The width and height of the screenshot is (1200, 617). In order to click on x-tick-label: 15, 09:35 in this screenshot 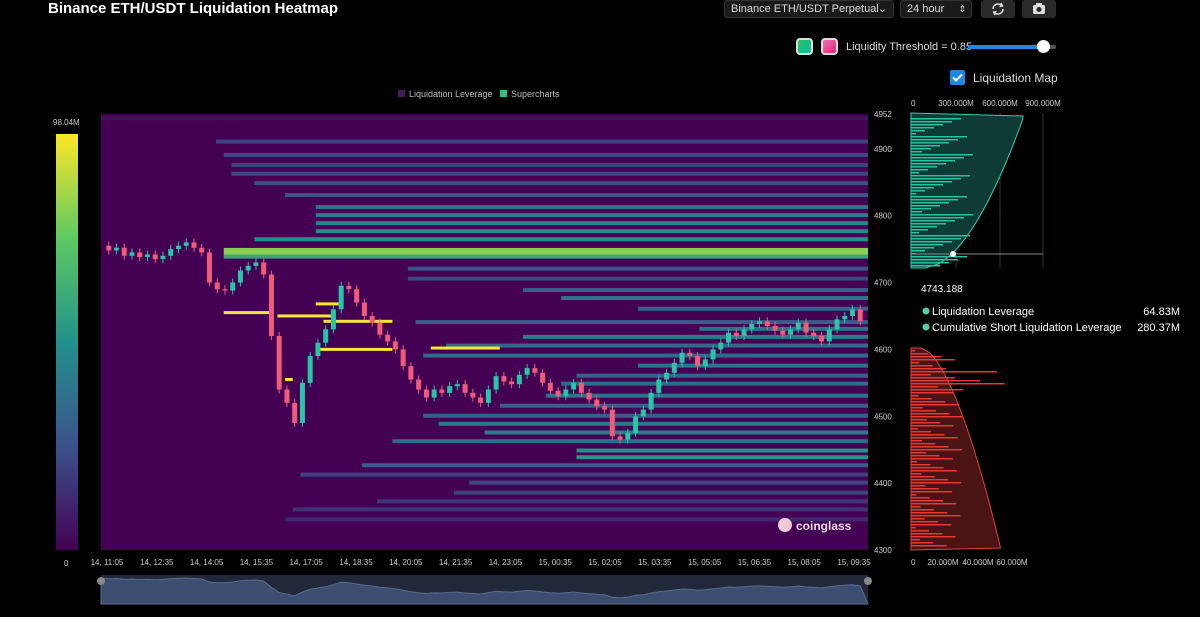, I will do `click(854, 562)`.